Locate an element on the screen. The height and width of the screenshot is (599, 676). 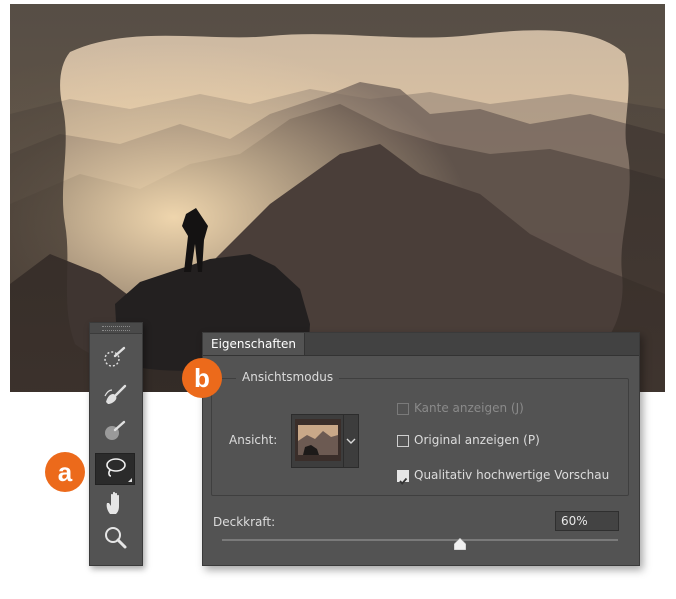
brush-icon is located at coordinates (115, 433).